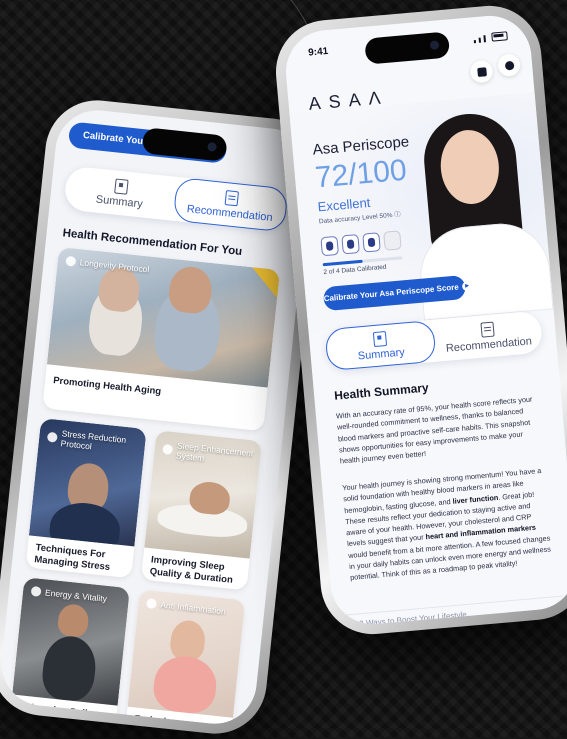  I want to click on lifestyle-accordion: Top 3 Ways to Boost Your Lifestyle, so click(454, 611).